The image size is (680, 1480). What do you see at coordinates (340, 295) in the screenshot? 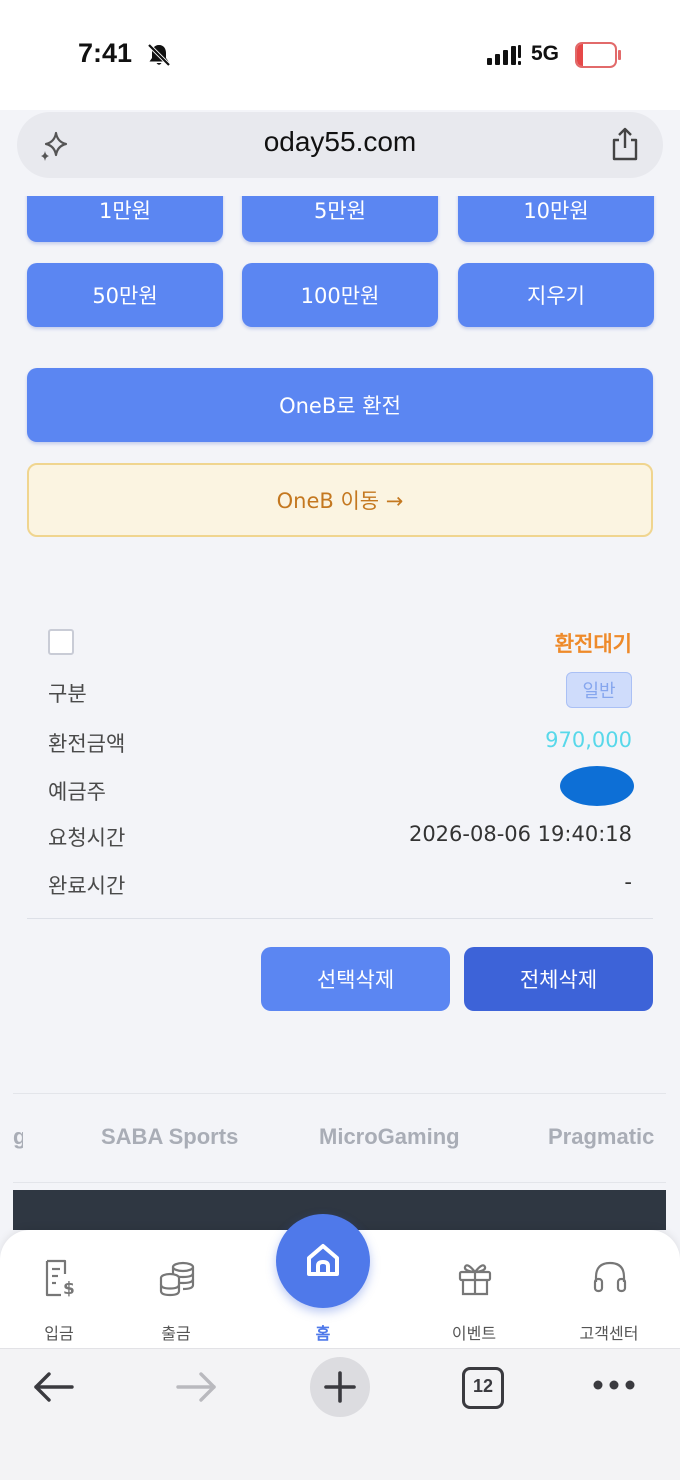
I see `amount-button-1m: 100만원` at bounding box center [340, 295].